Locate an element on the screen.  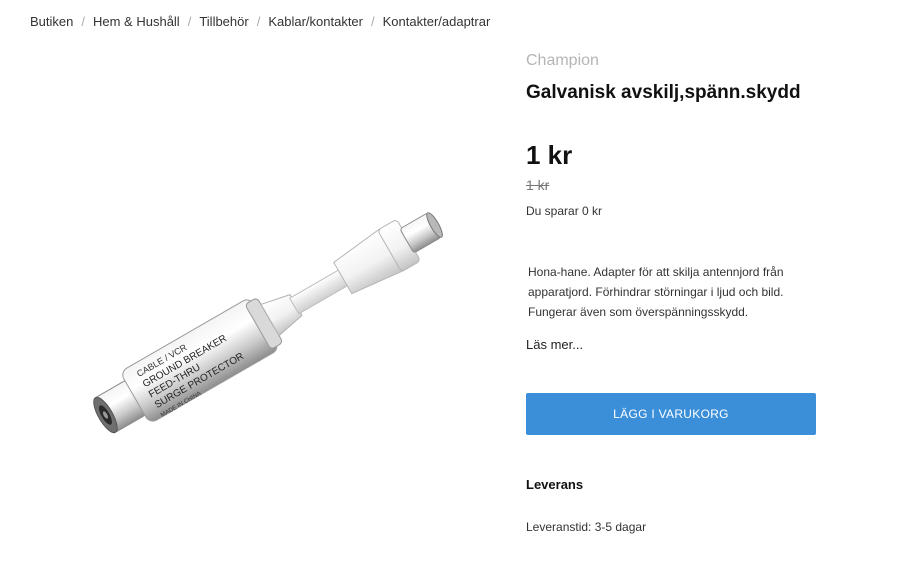
breadcrumb-link-hem-hushall: Hem & Hushåll is located at coordinates (136, 21).